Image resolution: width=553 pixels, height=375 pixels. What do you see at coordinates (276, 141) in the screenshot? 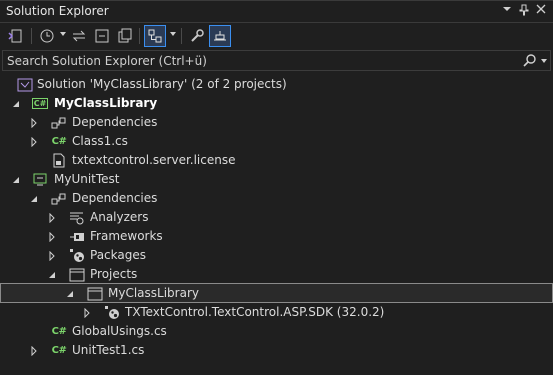
I see `tree-item-file: C# Class1.cs` at bounding box center [276, 141].